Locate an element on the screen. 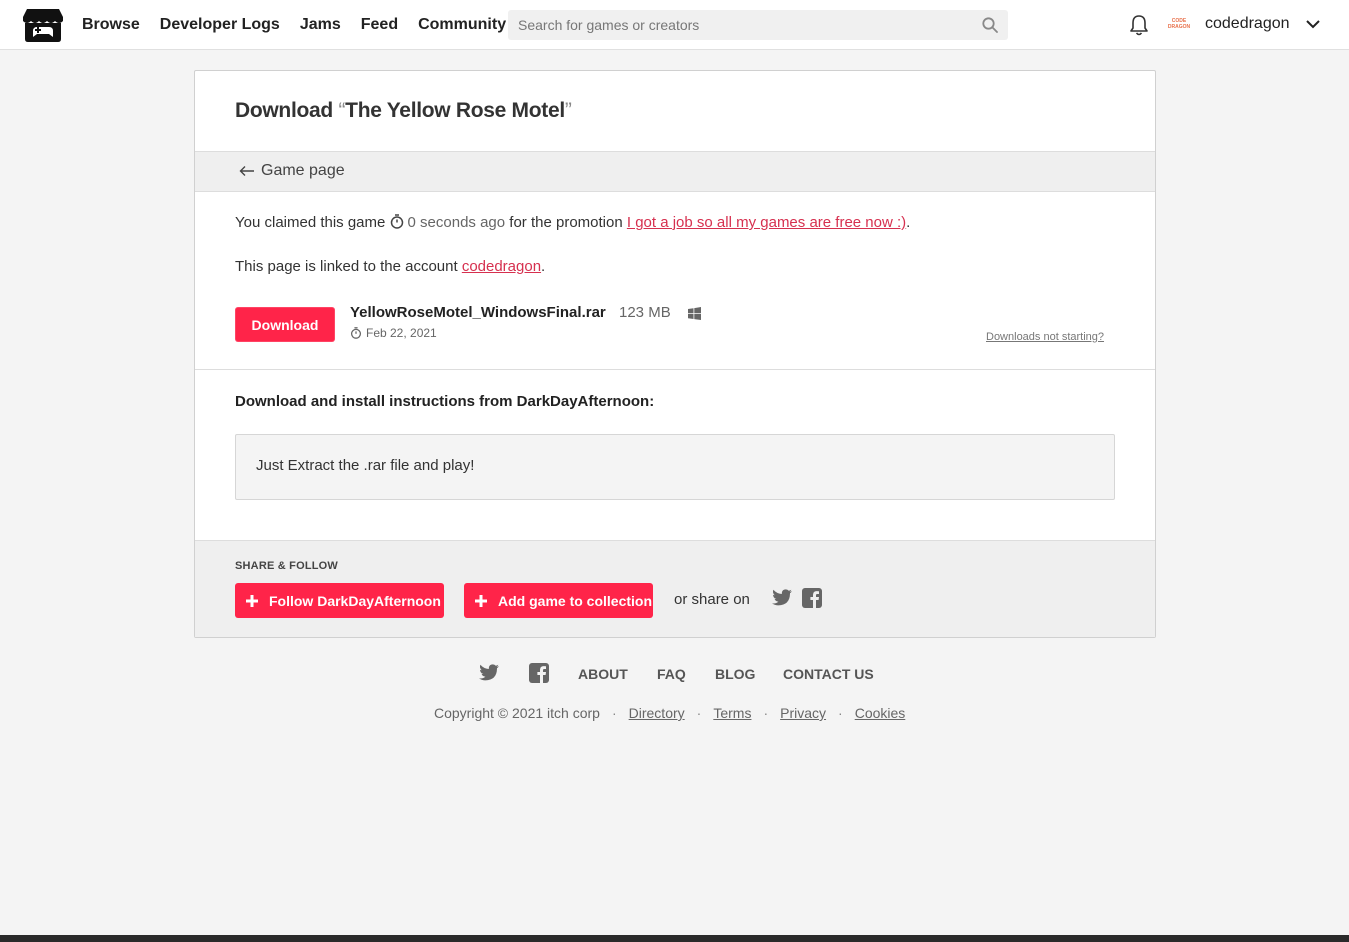 The height and width of the screenshot is (942, 1349). chevron-down-icon is located at coordinates (1313, 24).